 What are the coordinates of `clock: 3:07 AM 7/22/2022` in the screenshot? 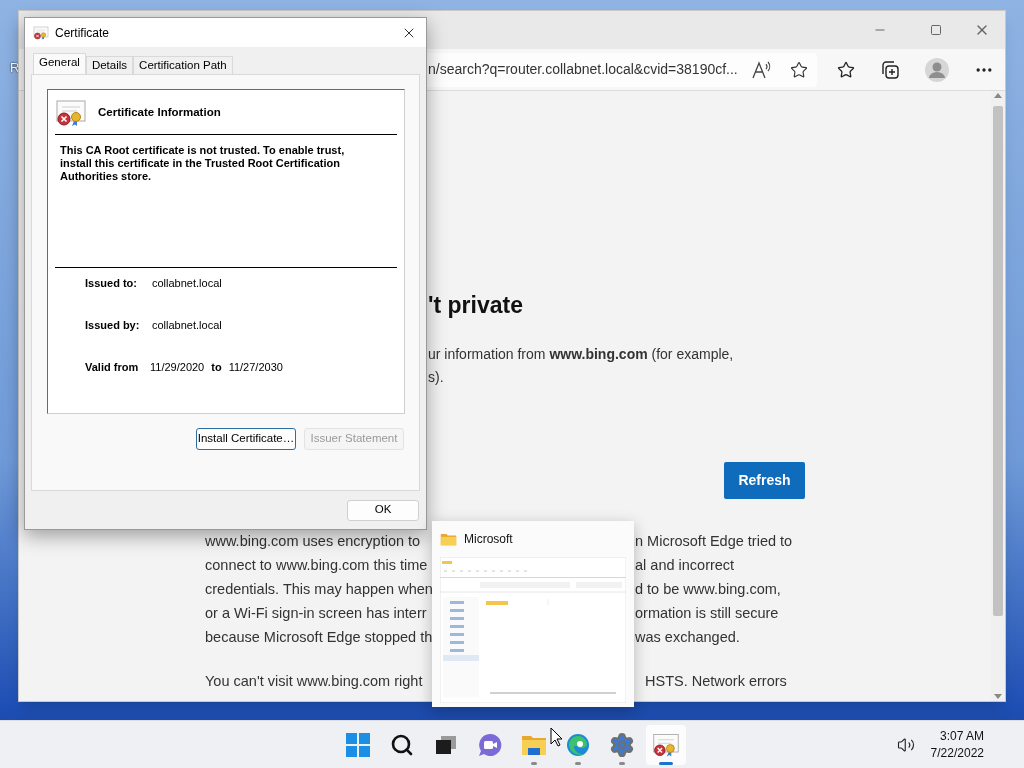 It's located at (957, 745).